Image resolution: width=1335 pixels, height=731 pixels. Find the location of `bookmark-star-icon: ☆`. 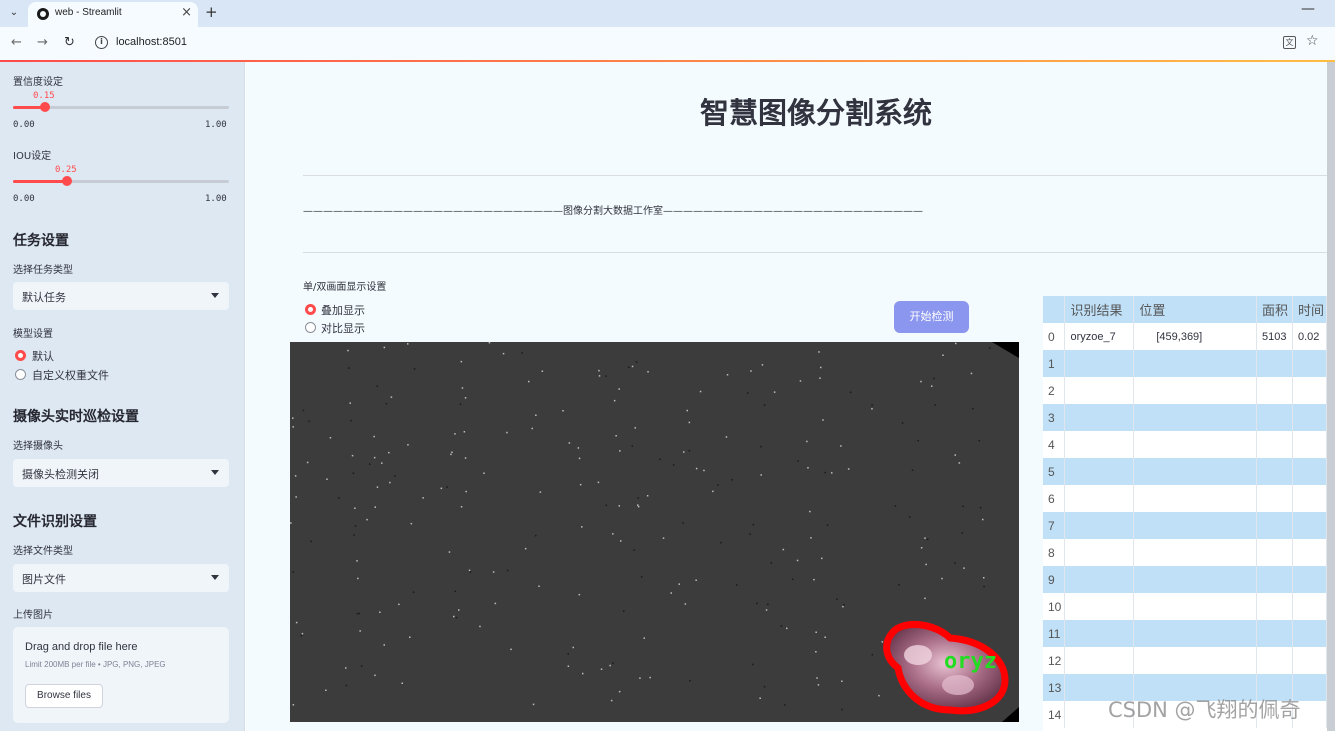

bookmark-star-icon: ☆ is located at coordinates (1312, 41).